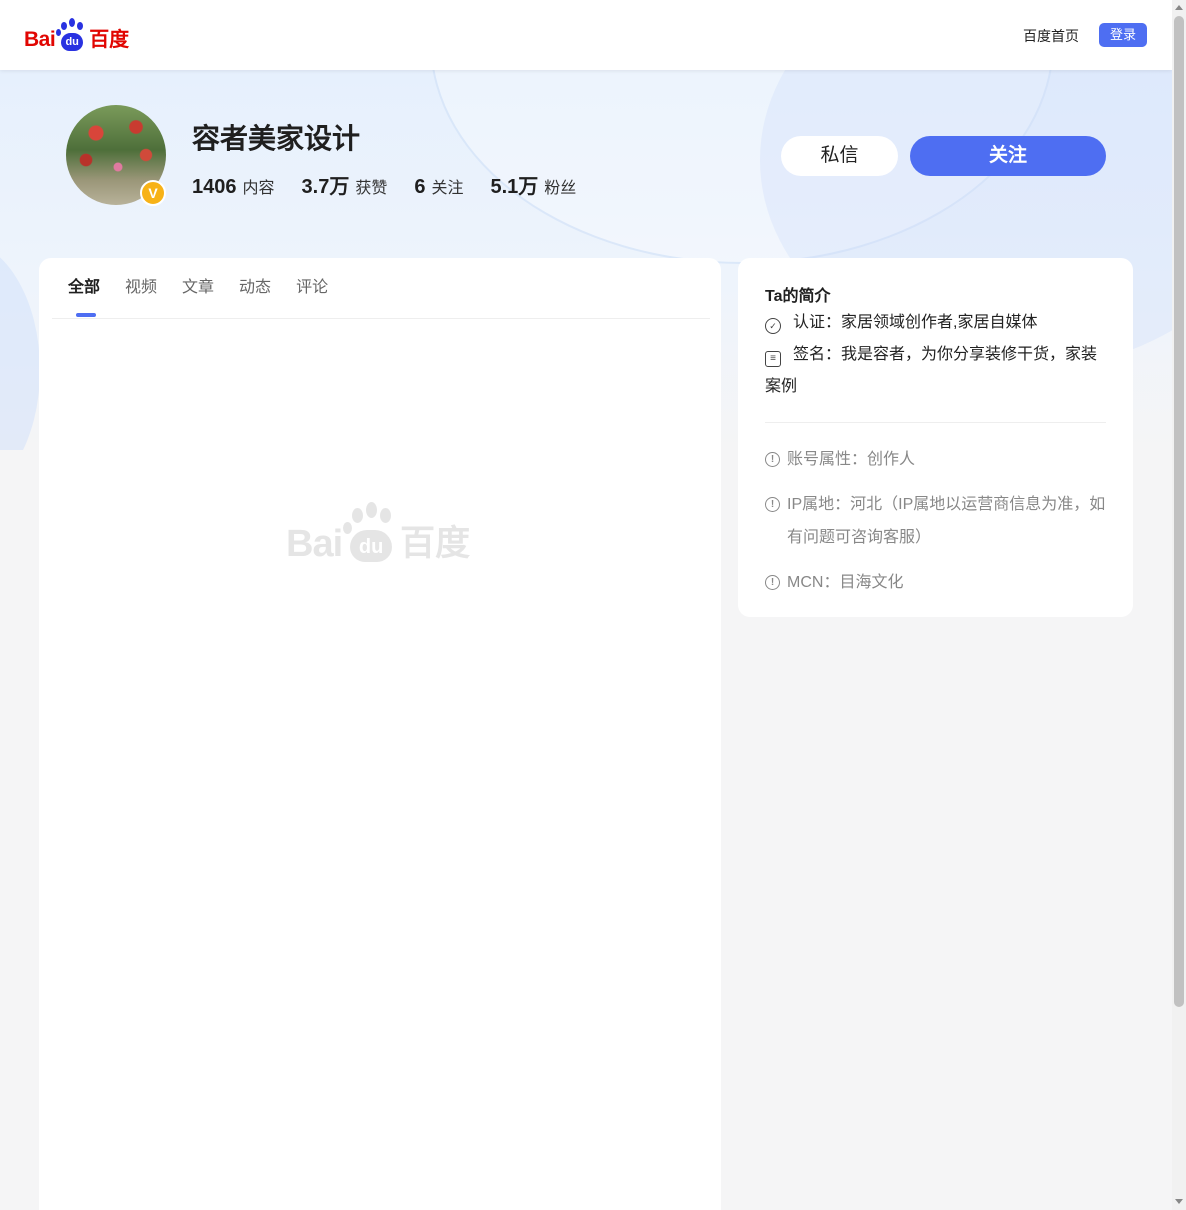  I want to click on scrollbar-thumb, so click(1179, 511).